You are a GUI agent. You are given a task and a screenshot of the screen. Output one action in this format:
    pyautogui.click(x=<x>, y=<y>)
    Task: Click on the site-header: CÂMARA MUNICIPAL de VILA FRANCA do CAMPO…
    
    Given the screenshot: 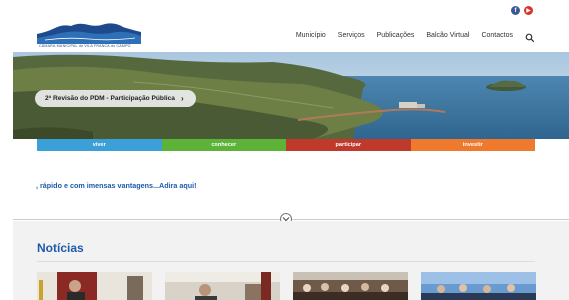 What is the action you would take?
    pyautogui.click(x=284, y=35)
    